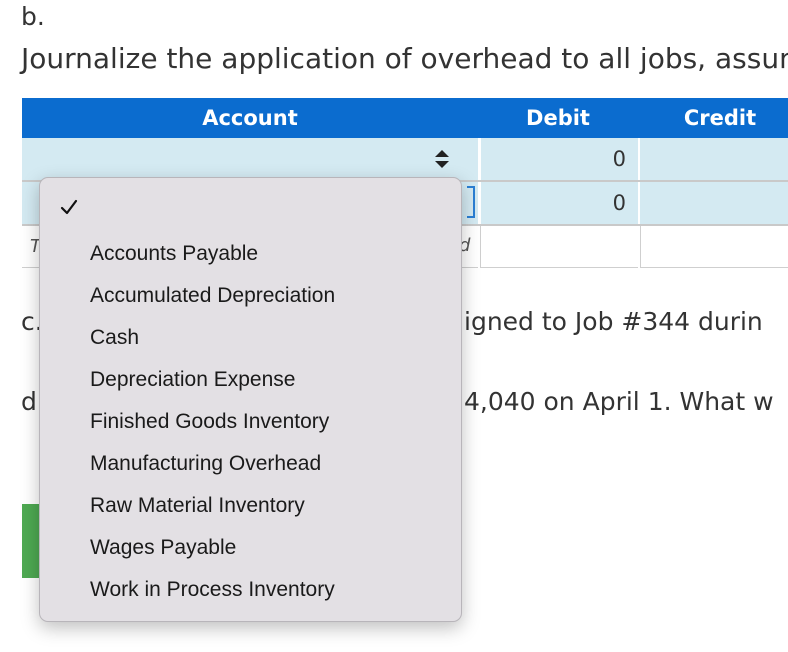  I want to click on dropdown-option-manufacturing-overhead: Manufacturing Overhead, so click(205, 464).